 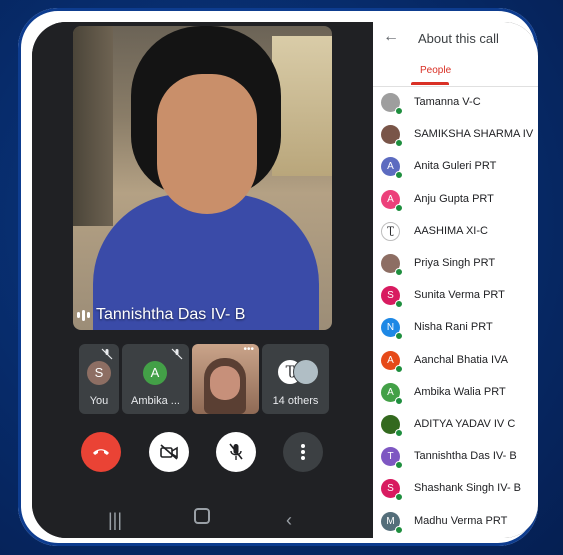 I want to click on hangup-icon, so click(x=101, y=452).